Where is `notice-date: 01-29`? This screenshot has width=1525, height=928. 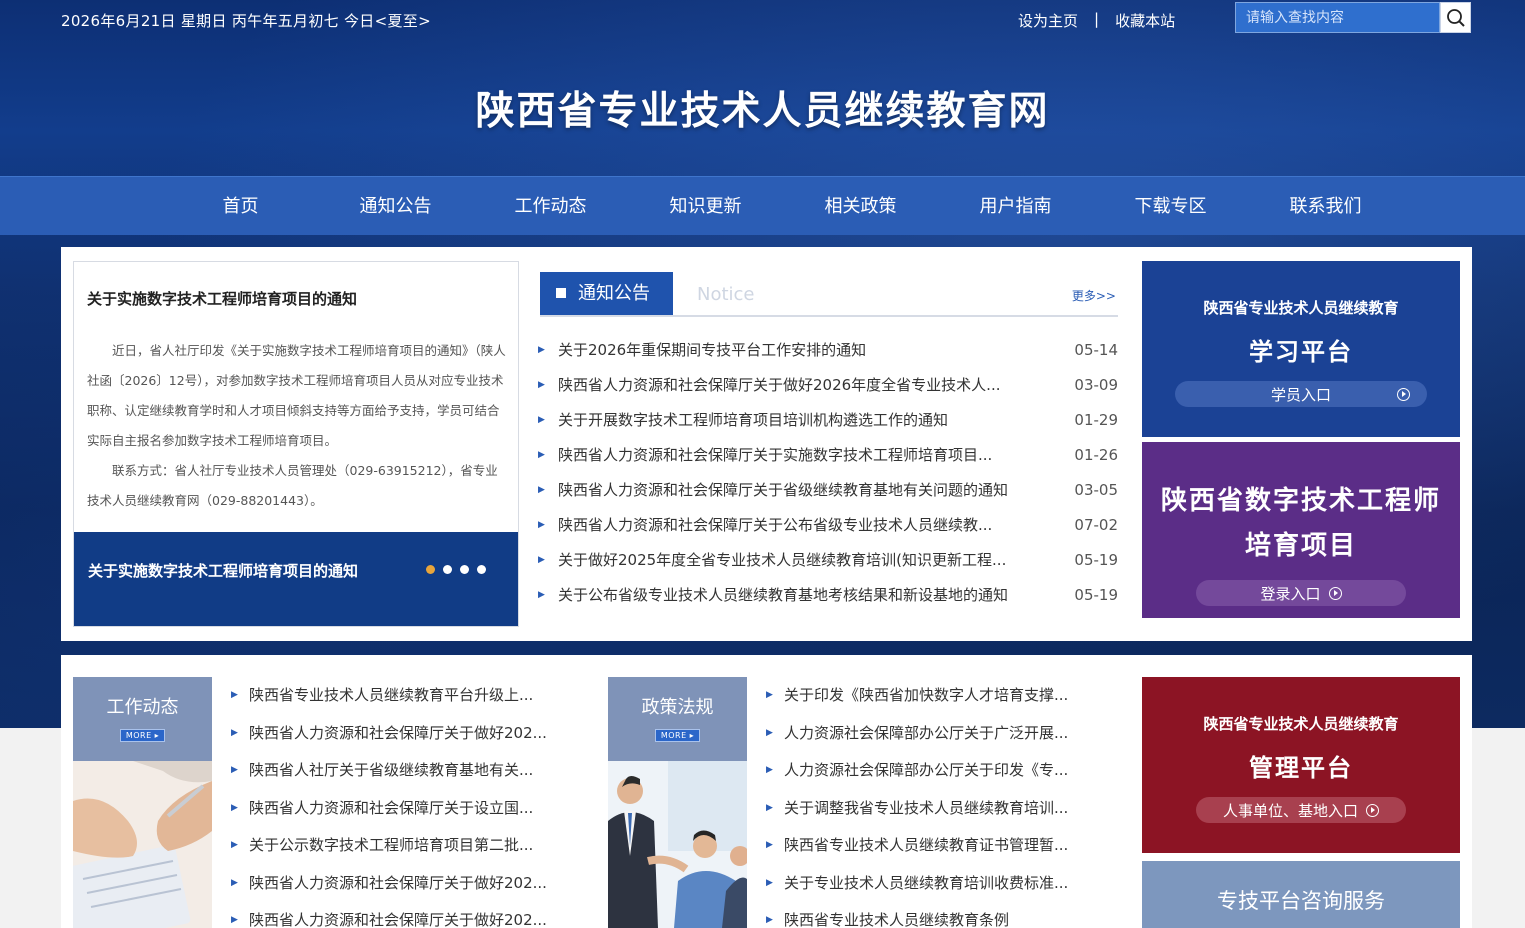 notice-date: 01-29 is located at coordinates (1096, 420).